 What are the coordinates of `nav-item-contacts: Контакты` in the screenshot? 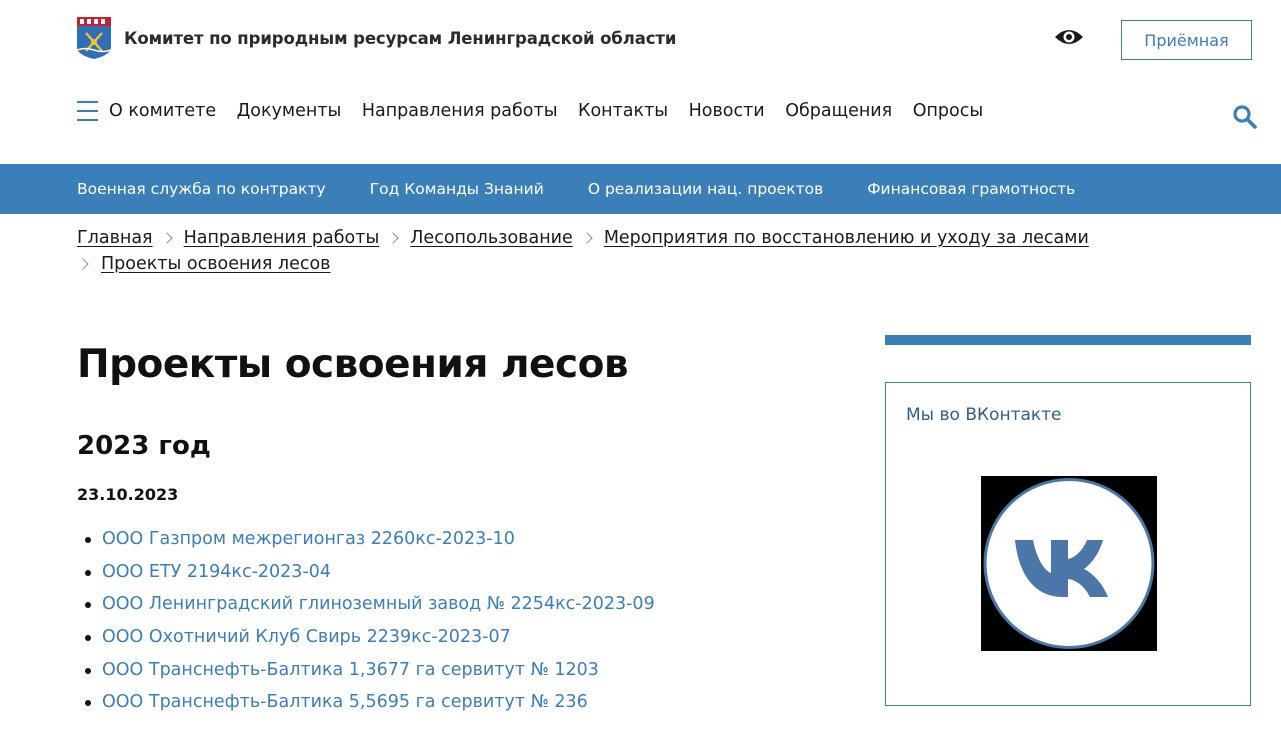 It's located at (623, 111).